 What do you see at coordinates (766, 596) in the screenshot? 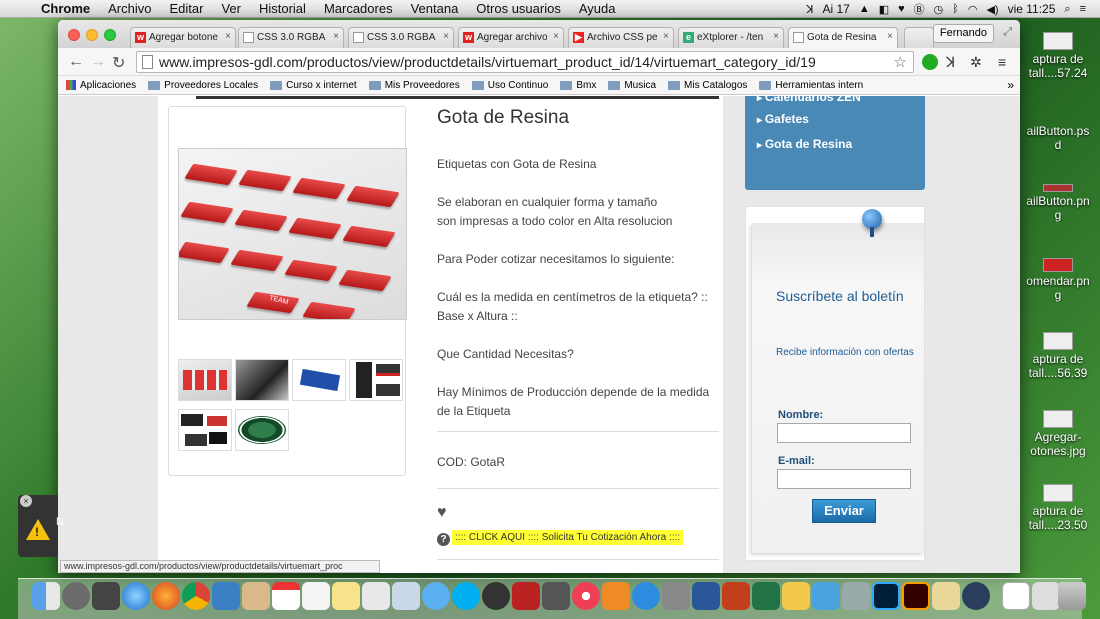
I see `excel-icon` at bounding box center [766, 596].